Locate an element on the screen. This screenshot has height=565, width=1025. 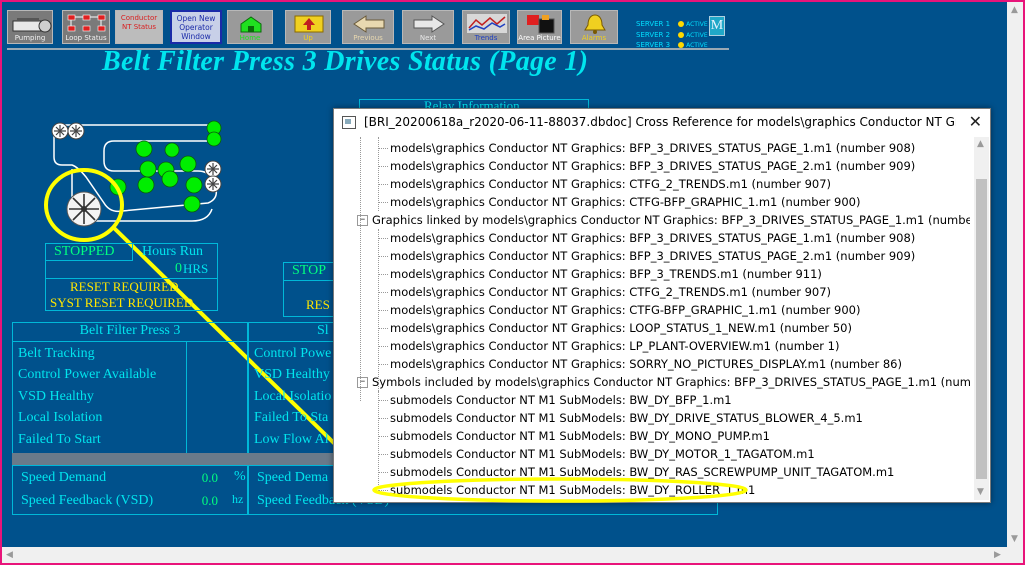
scrollbar-corner is located at coordinates (1015, 555).